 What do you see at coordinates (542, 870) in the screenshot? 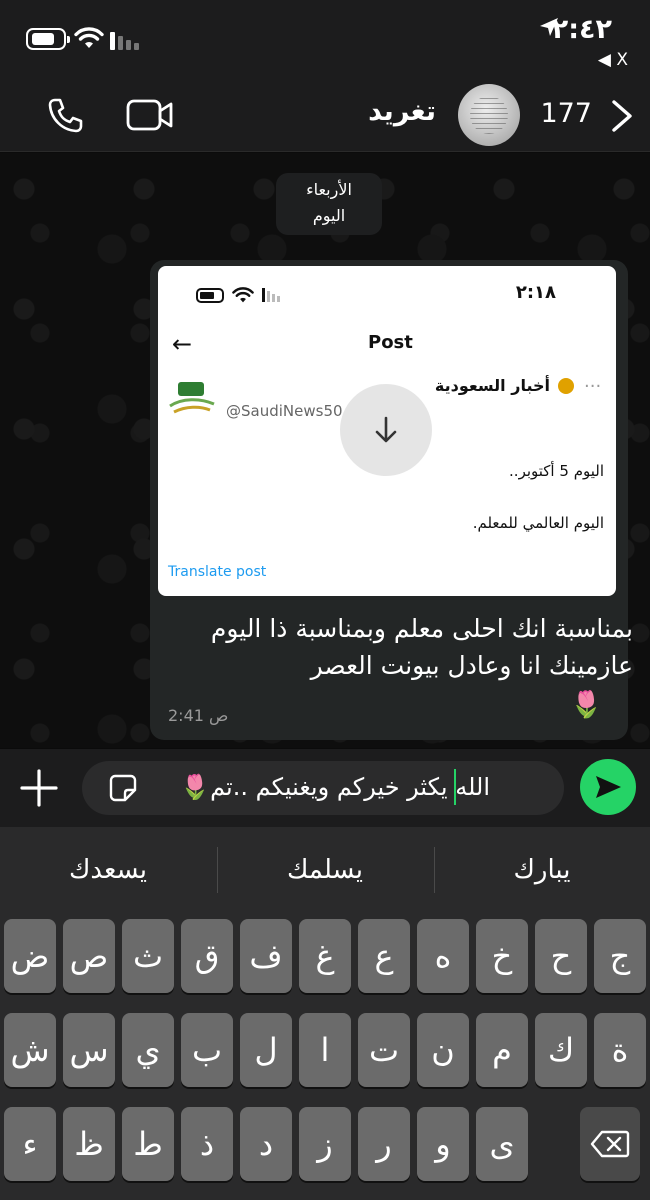
I see `suggestion-item: يبارك` at bounding box center [542, 870].